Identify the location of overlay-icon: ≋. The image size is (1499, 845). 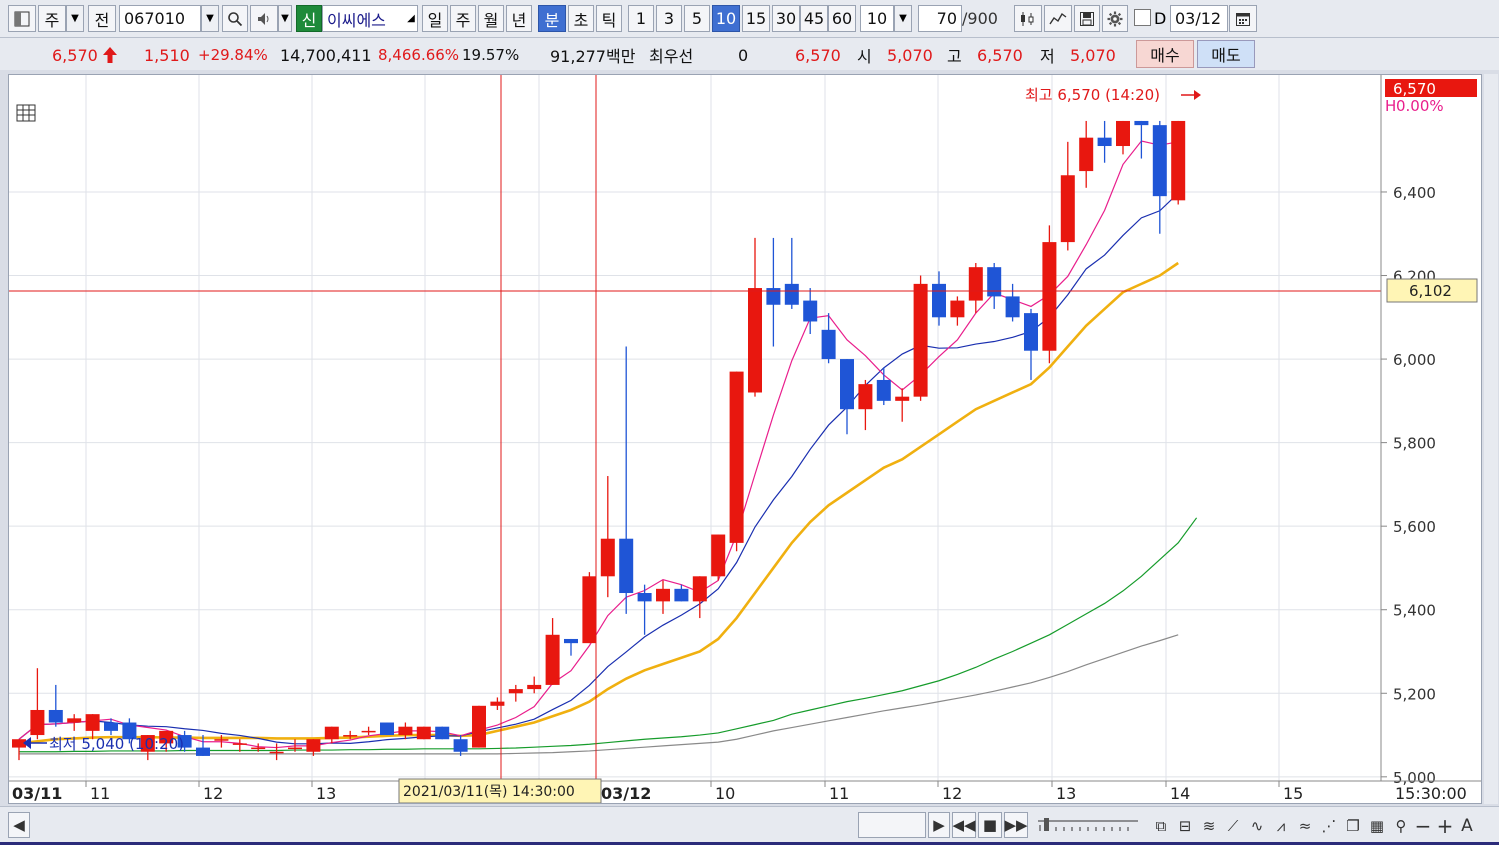
(1209, 826).